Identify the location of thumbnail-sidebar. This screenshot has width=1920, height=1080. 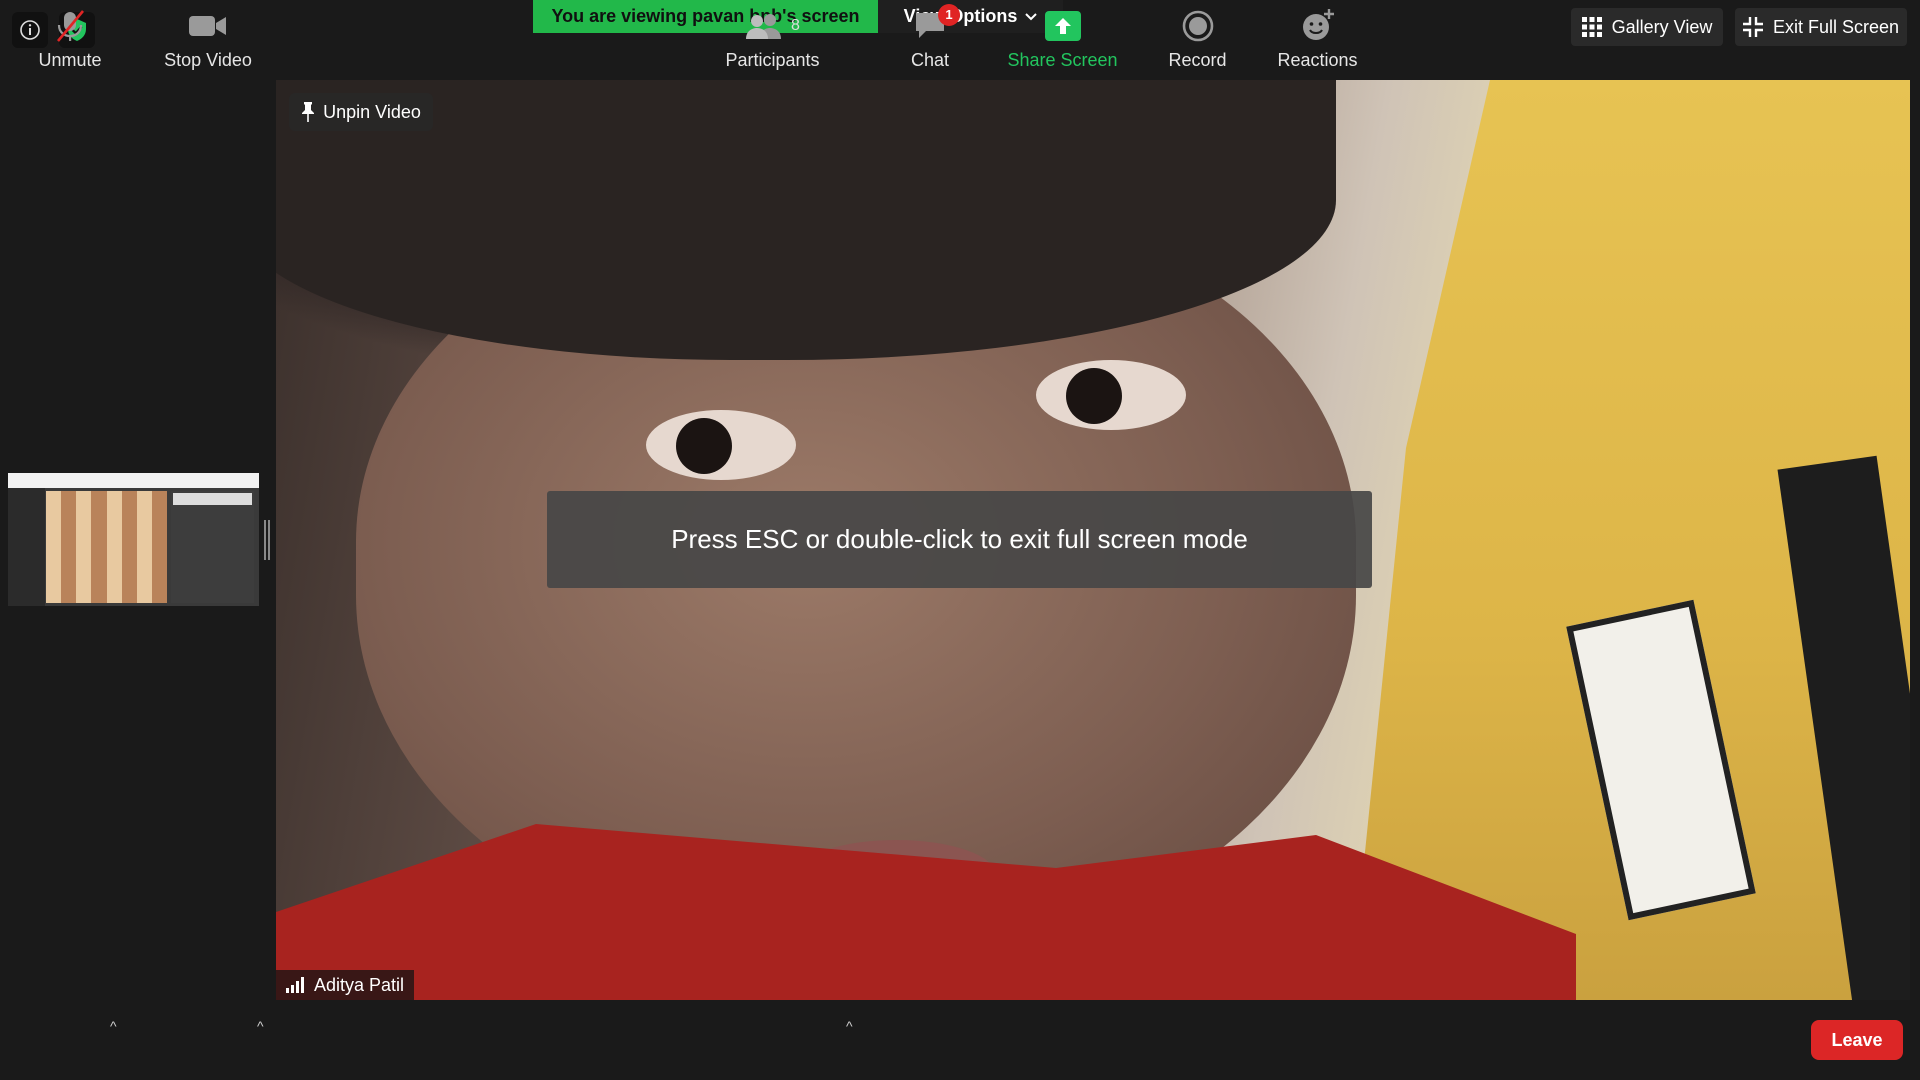
(26, 547).